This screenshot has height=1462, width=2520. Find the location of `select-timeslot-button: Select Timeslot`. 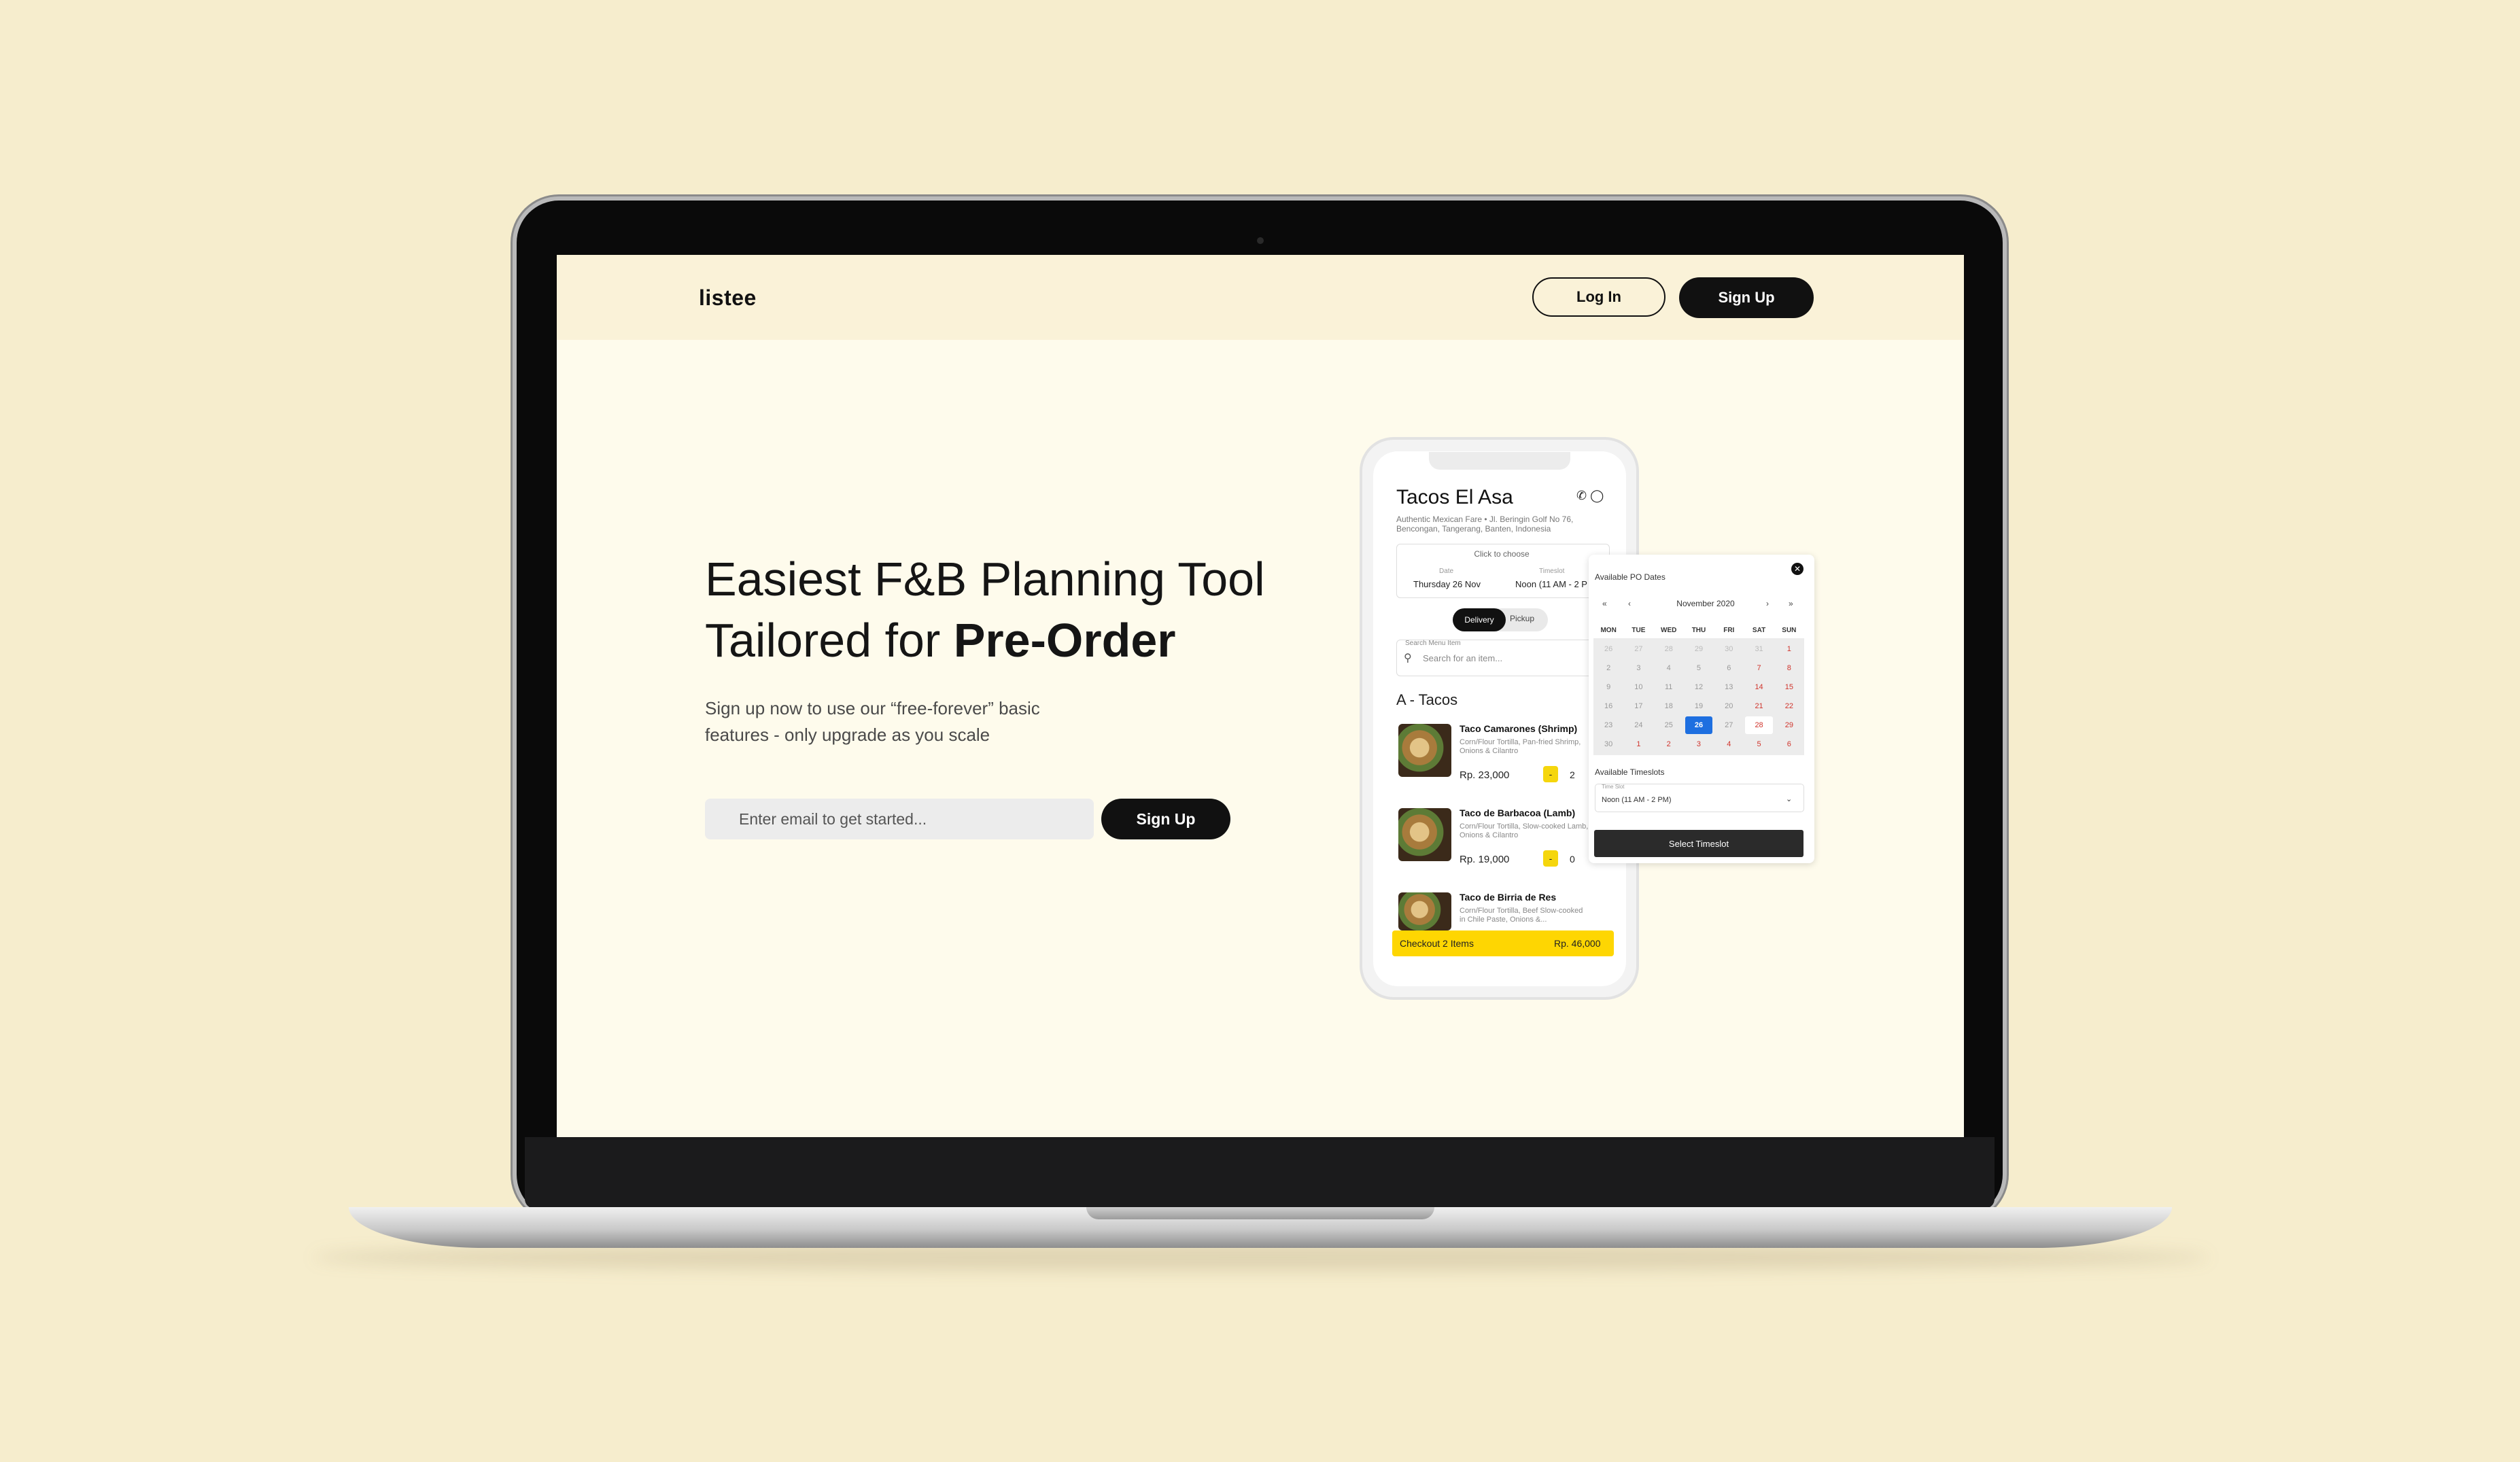

select-timeslot-button: Select Timeslot is located at coordinates (1699, 843).